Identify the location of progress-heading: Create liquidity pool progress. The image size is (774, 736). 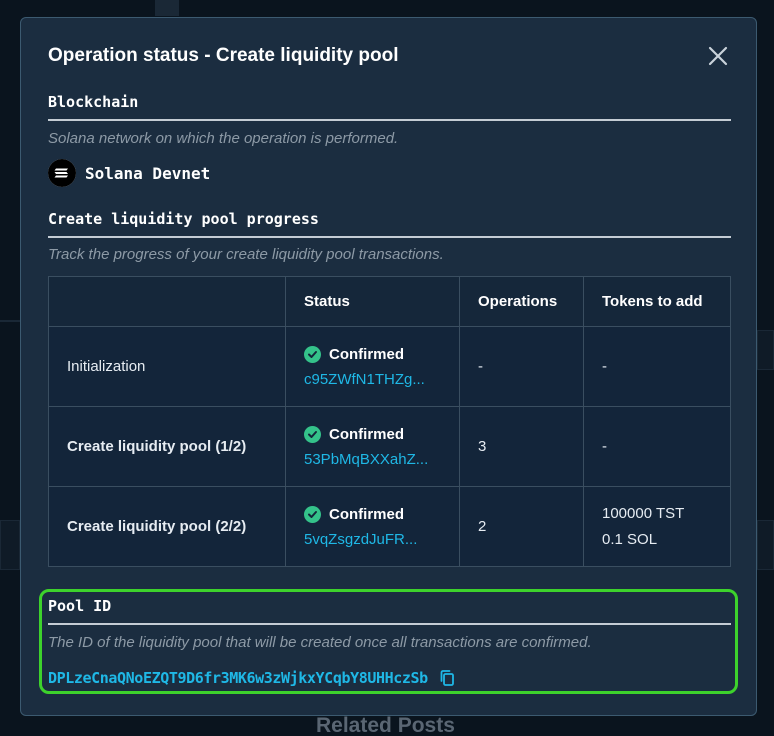
(389, 224).